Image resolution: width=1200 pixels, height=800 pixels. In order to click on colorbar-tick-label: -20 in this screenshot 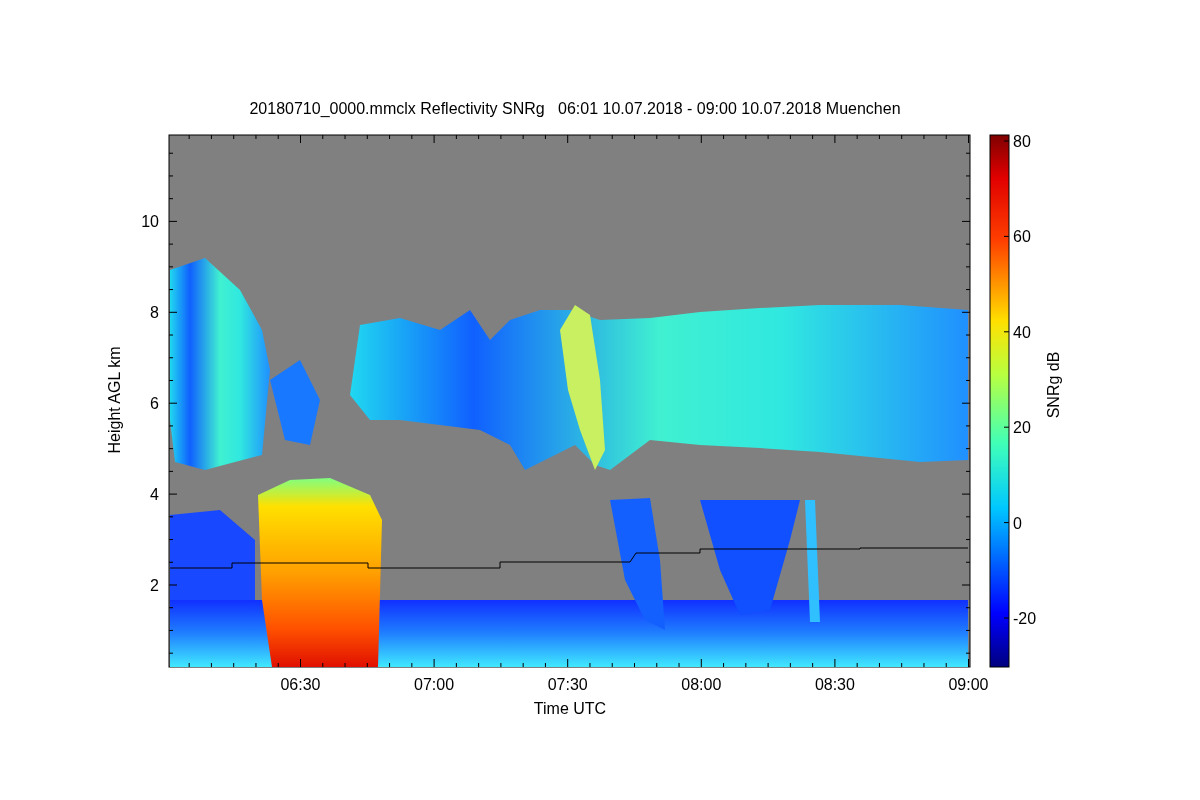, I will do `click(1025, 618)`.